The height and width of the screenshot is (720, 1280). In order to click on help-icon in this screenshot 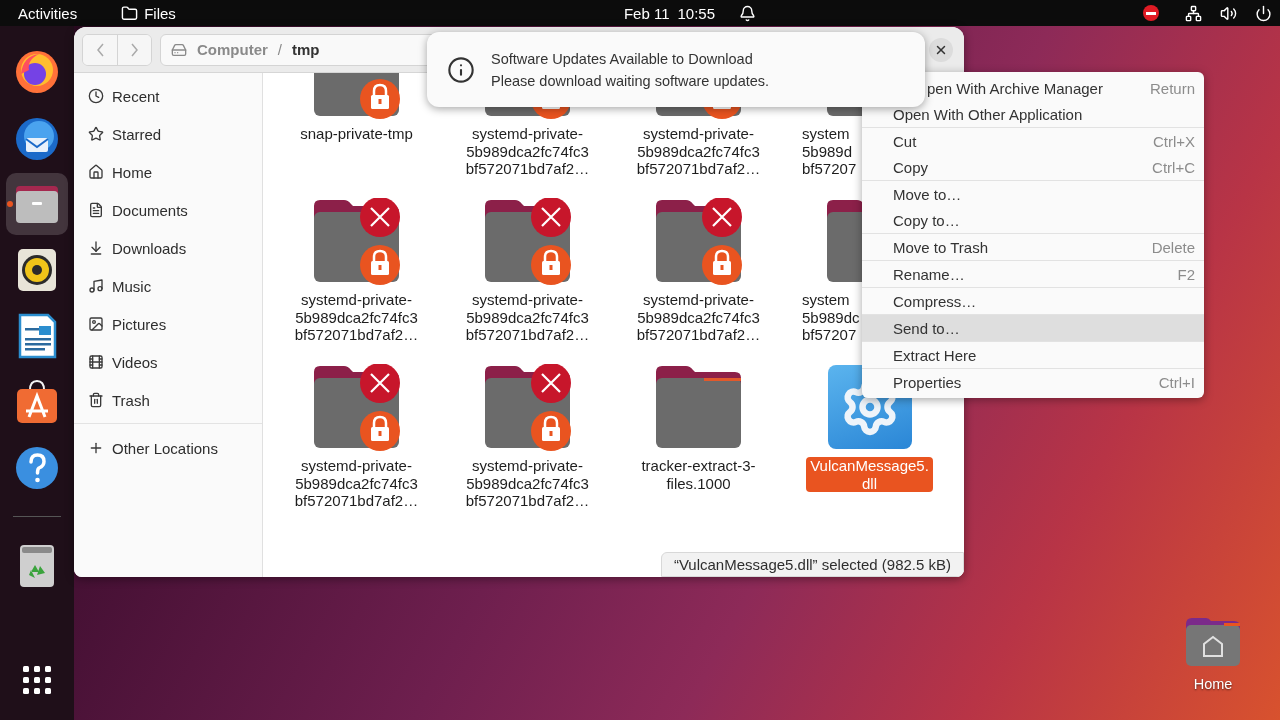, I will do `click(37, 468)`.